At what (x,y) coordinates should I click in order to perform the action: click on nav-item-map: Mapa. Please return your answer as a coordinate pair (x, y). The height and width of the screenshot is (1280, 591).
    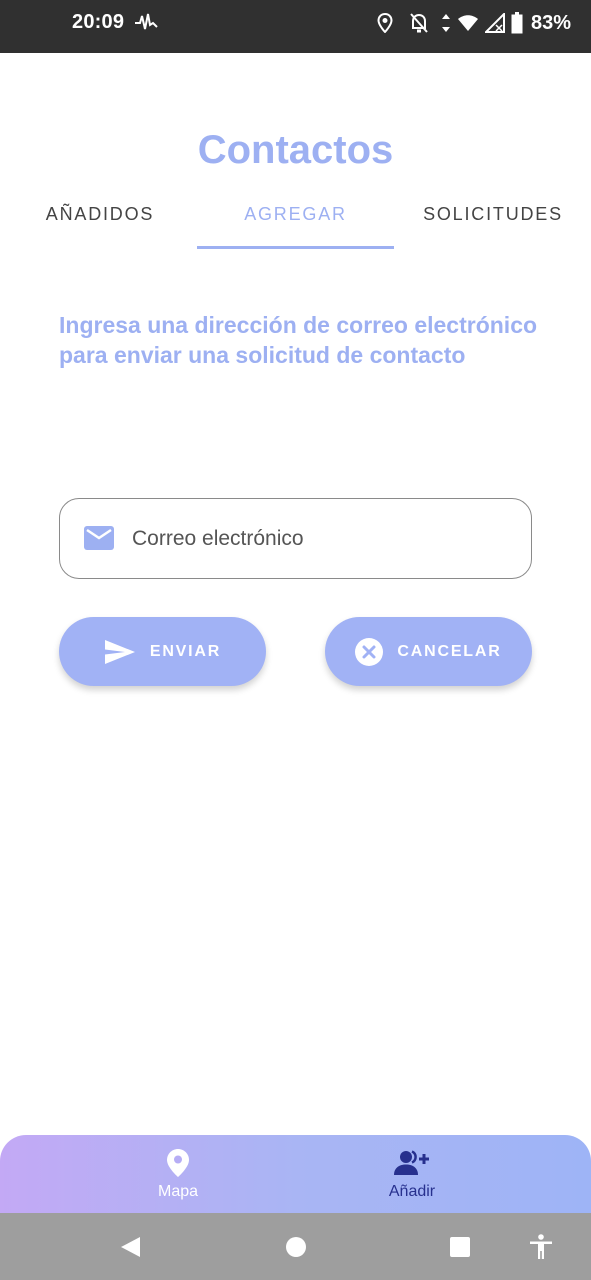
    Looking at the image, I should click on (178, 1174).